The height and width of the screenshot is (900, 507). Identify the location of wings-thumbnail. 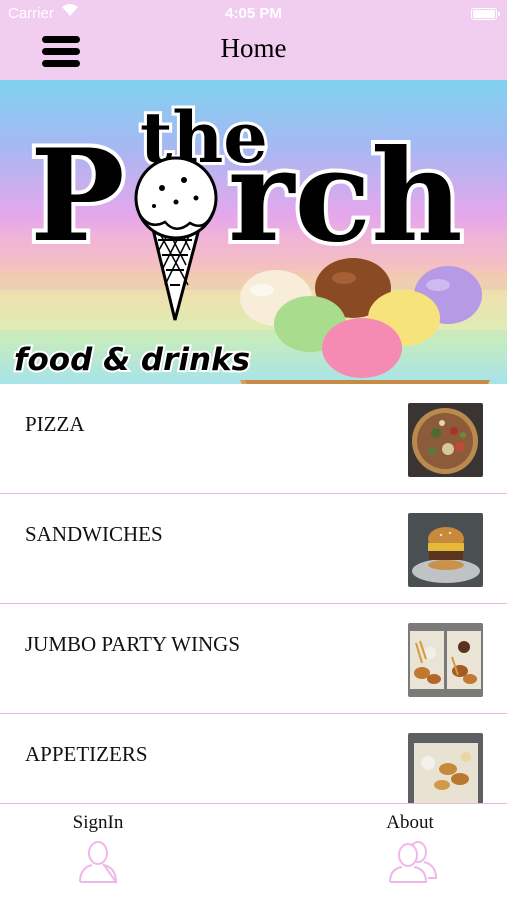
(445, 660).